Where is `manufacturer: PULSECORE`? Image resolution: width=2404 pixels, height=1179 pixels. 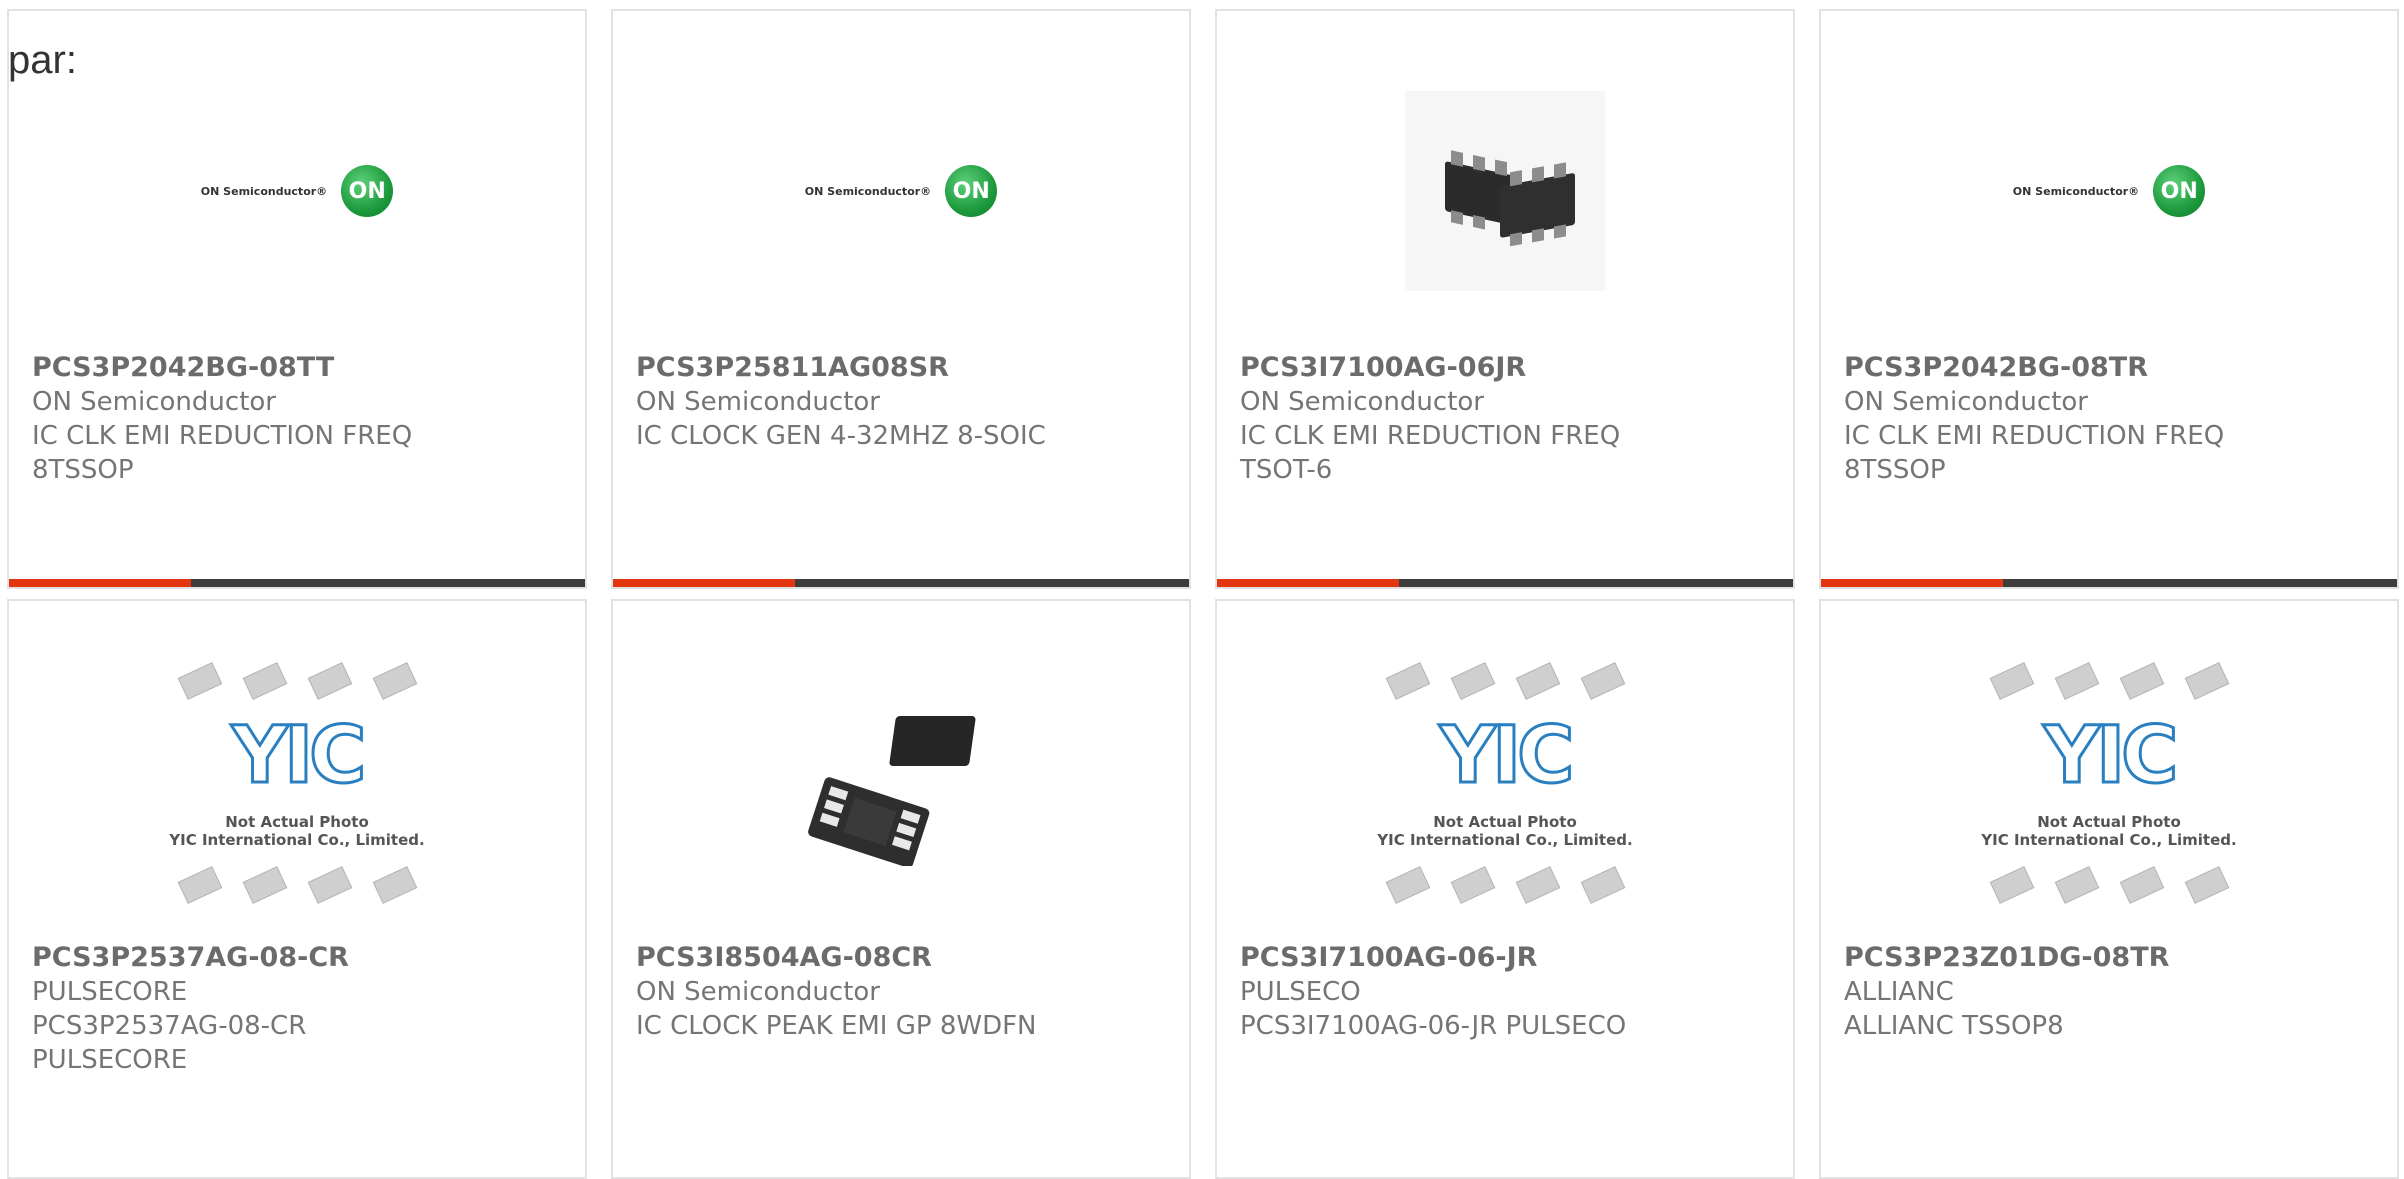
manufacturer: PULSECORE is located at coordinates (110, 992).